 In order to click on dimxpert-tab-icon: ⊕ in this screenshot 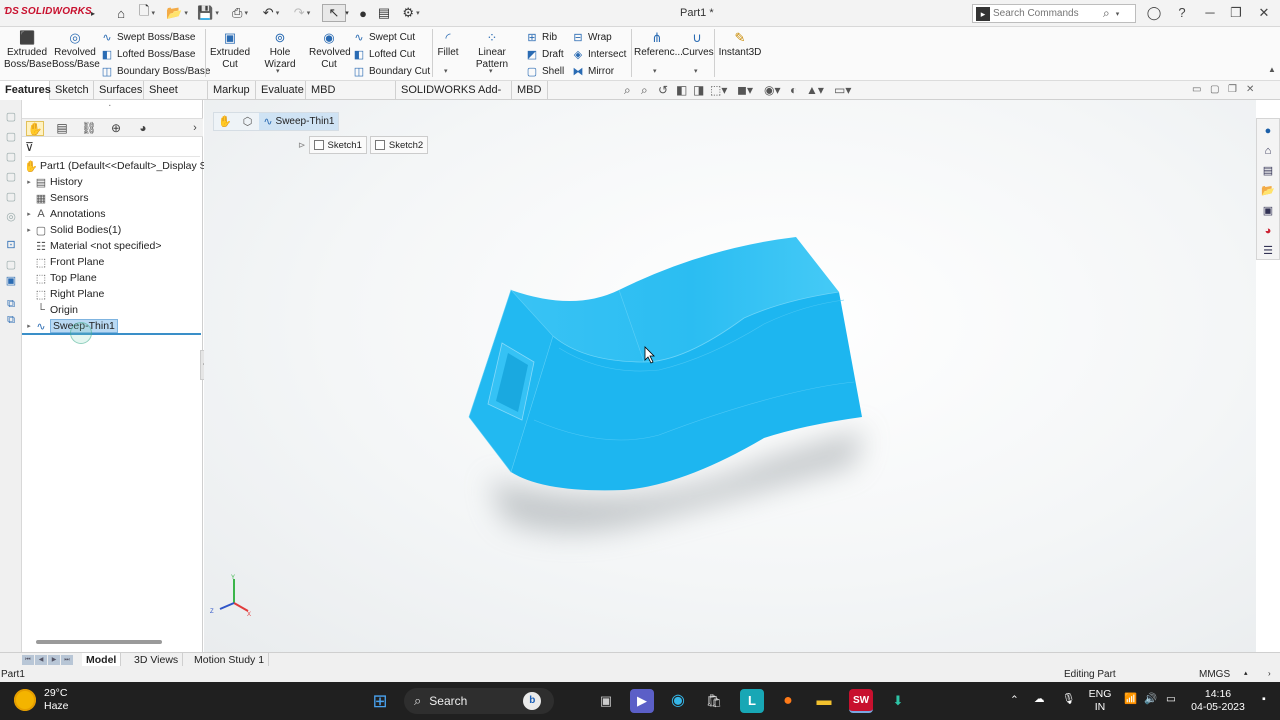, I will do `click(116, 128)`.